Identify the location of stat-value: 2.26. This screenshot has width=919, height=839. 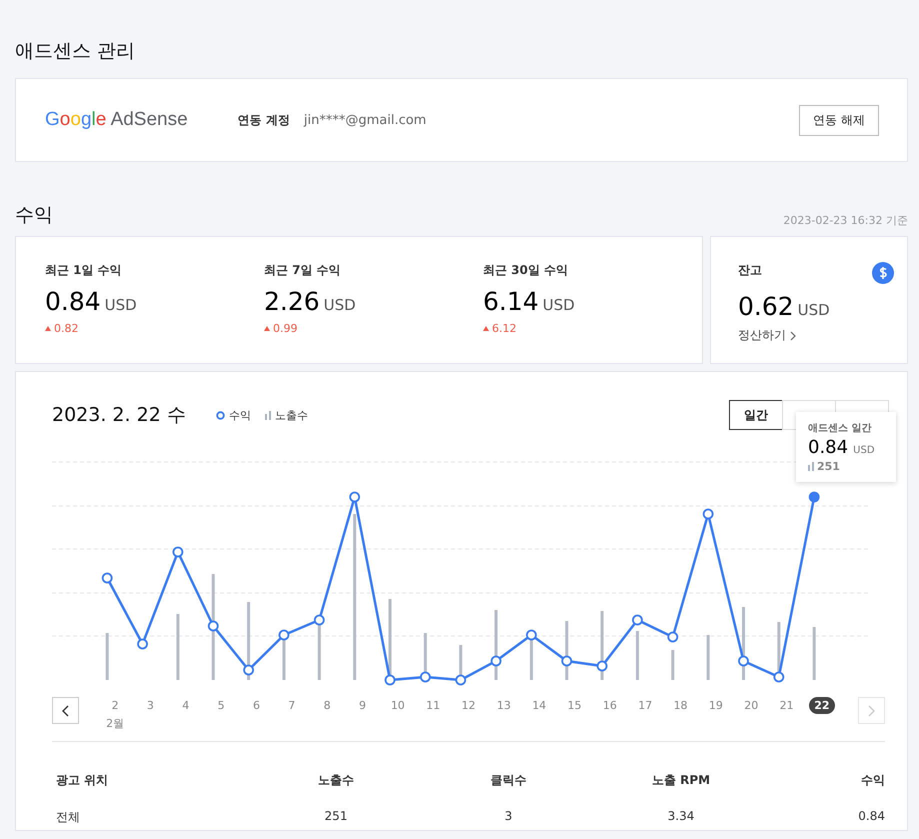
(292, 301).